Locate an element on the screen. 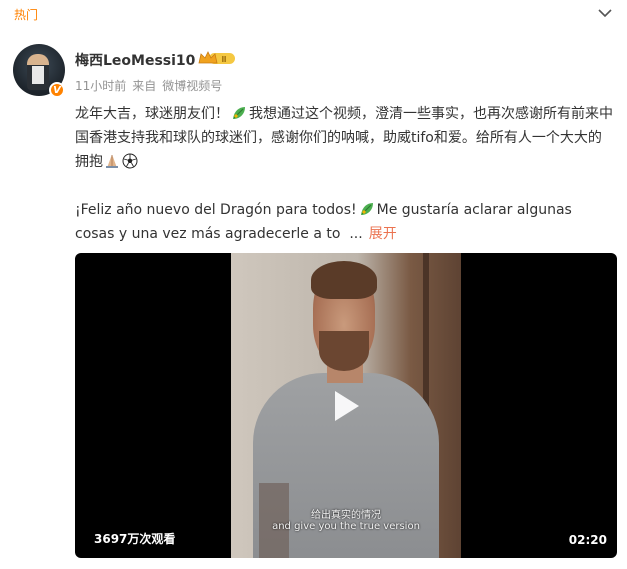  video-duration: 02:20 is located at coordinates (587, 540).